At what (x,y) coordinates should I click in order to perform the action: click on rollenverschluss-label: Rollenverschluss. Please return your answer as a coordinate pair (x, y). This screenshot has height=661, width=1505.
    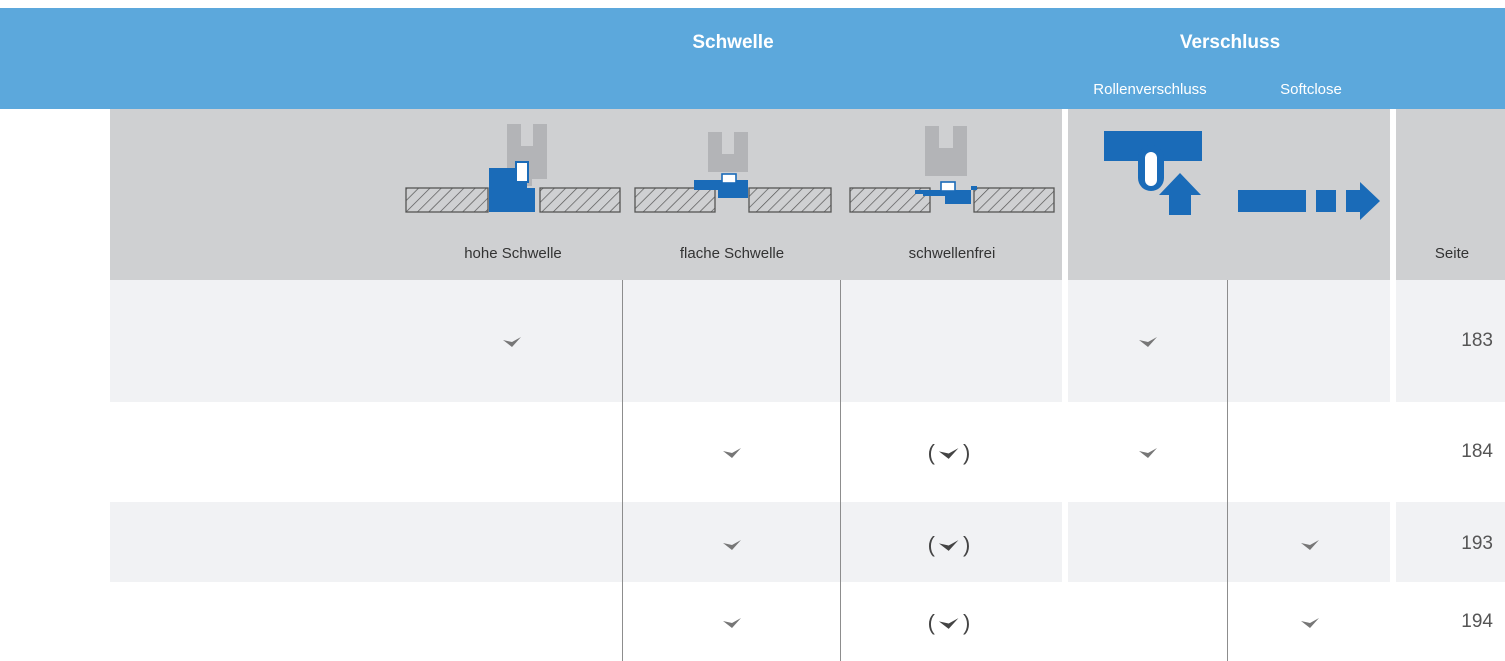
    Looking at the image, I should click on (1150, 89).